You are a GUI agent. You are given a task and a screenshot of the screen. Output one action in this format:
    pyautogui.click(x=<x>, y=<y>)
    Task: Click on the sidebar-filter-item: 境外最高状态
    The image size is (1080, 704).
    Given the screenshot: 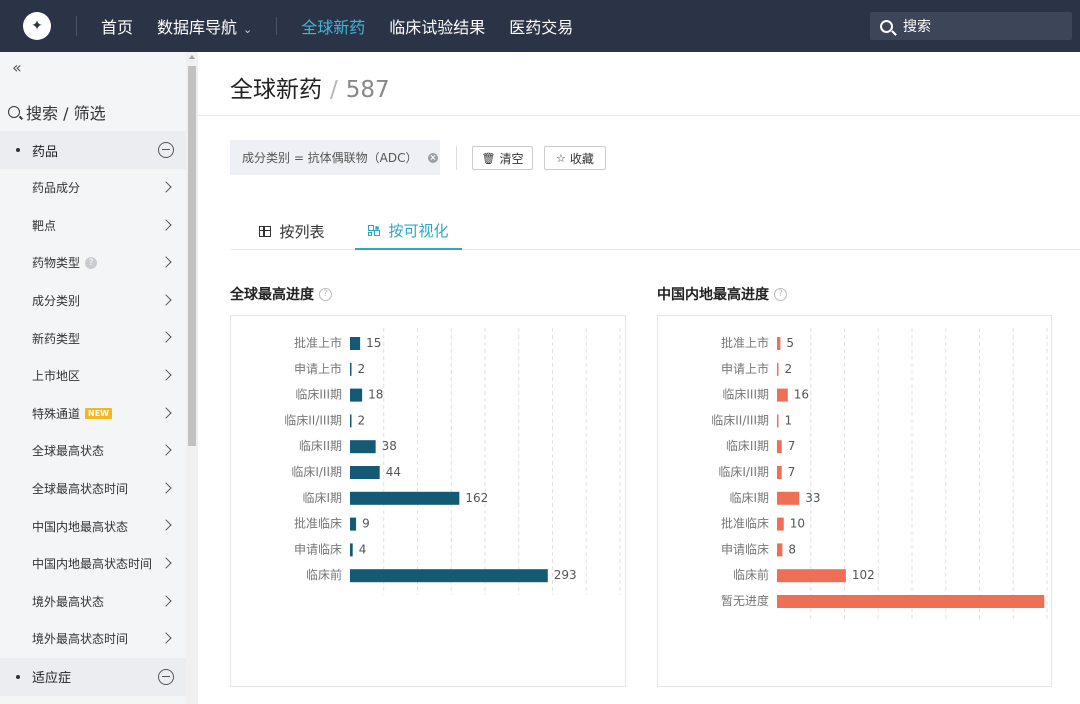 What is the action you would take?
    pyautogui.click(x=93, y=602)
    